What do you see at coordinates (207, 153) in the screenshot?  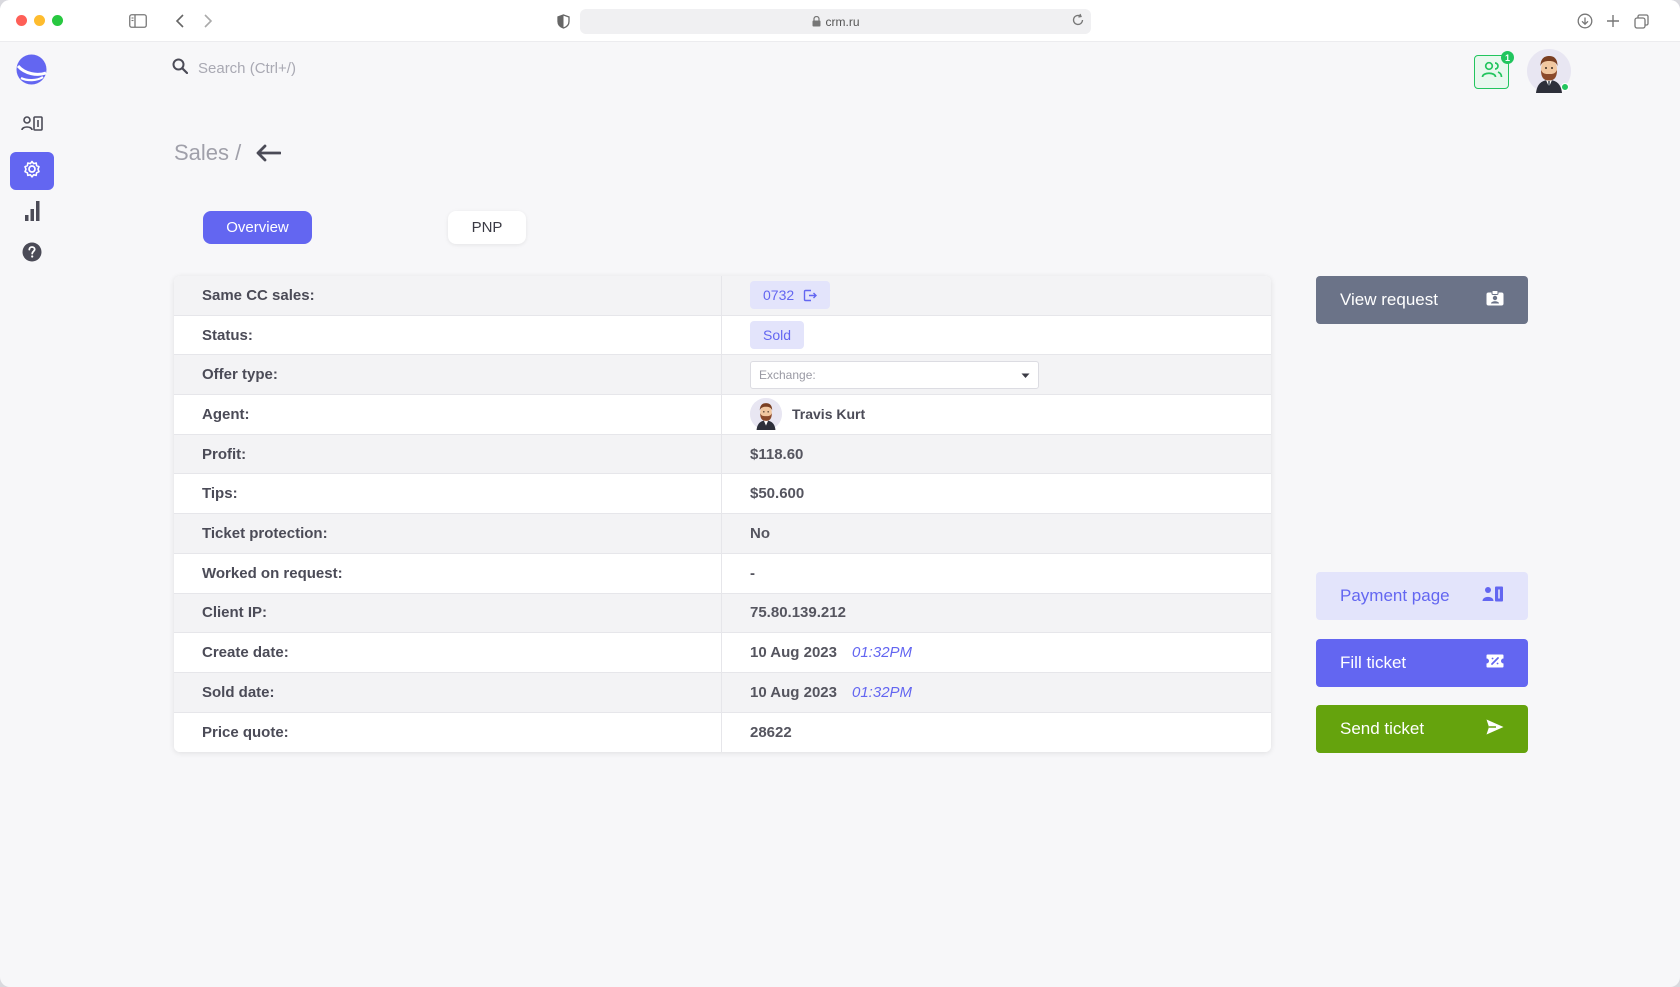 I see `breadcrumb-sales: Sales /` at bounding box center [207, 153].